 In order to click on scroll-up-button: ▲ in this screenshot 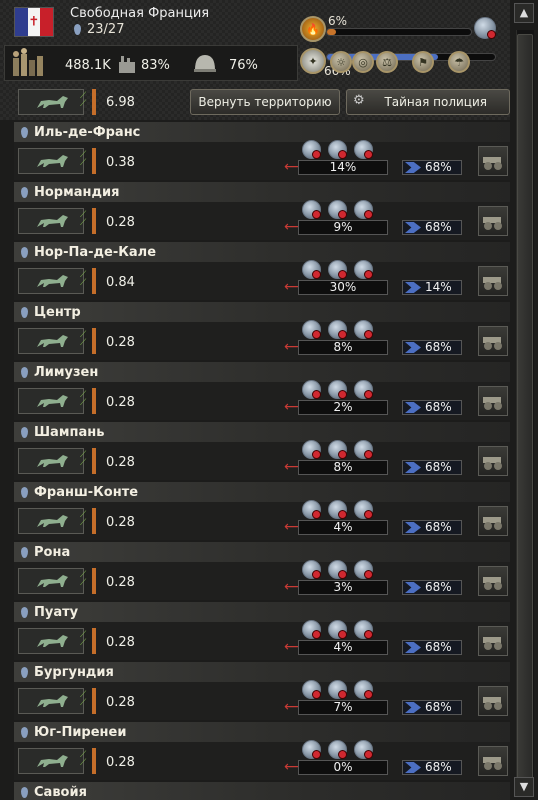, I will do `click(524, 13)`.